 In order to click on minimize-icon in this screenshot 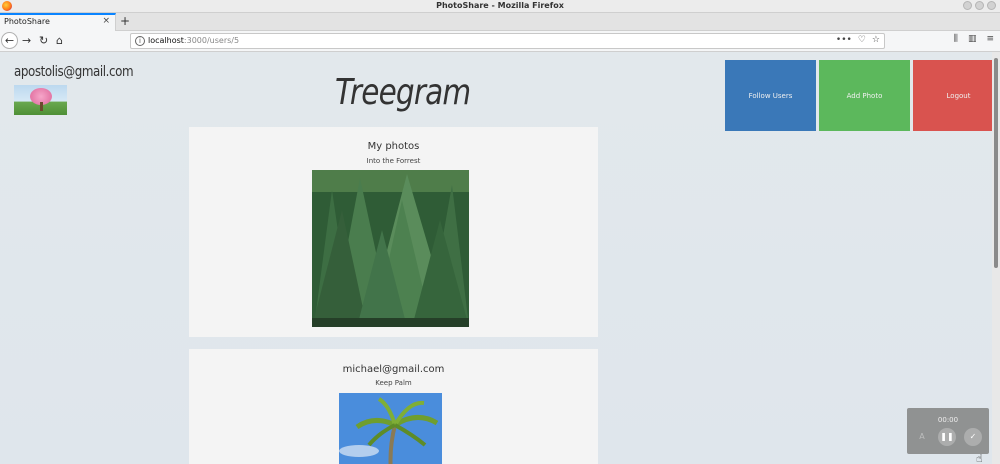, I will do `click(967, 5)`.